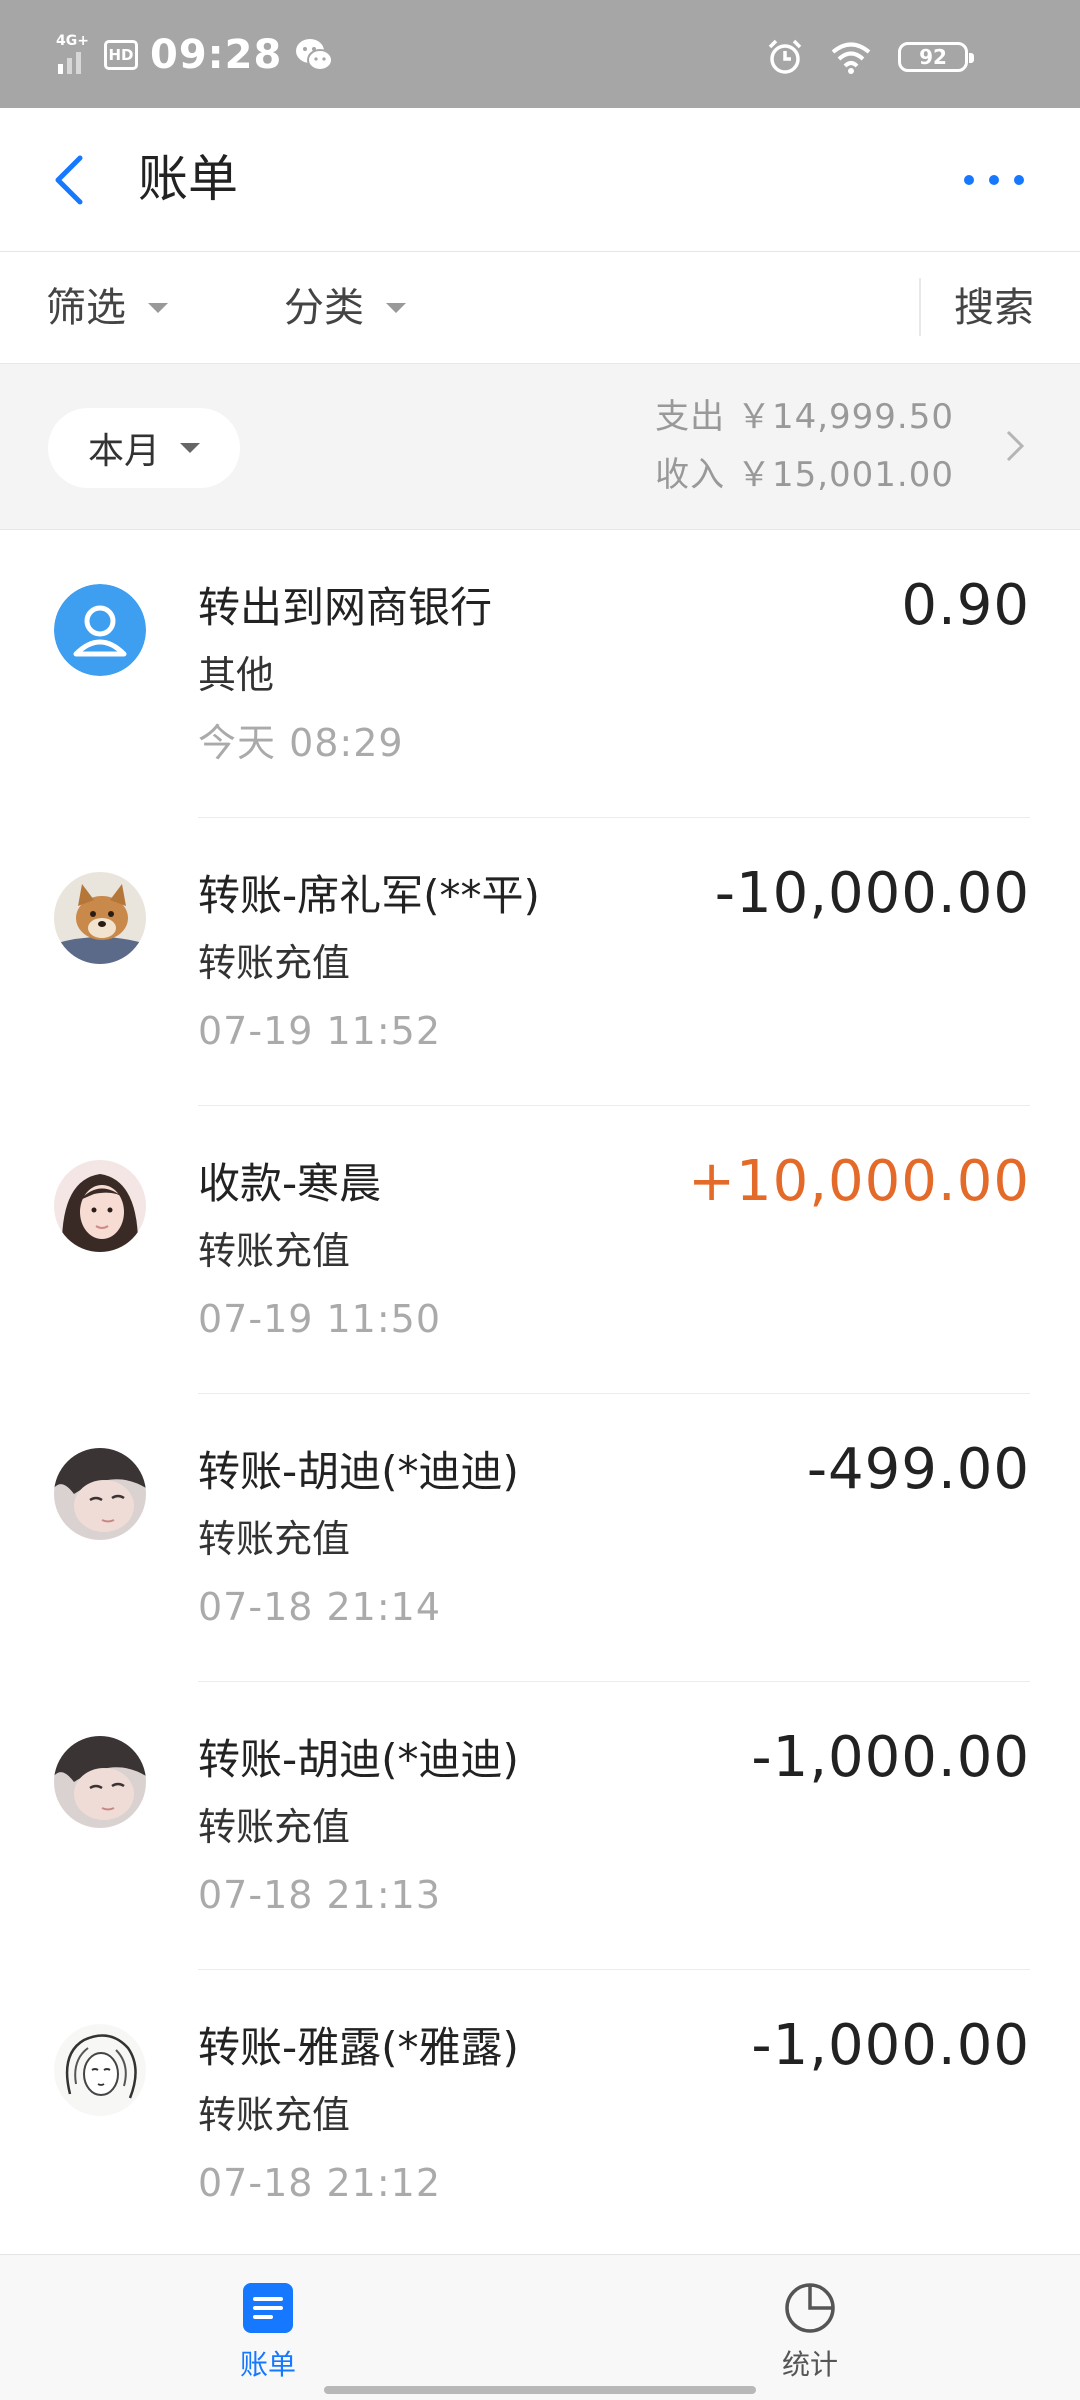  What do you see at coordinates (320, 1607) in the screenshot?
I see `transaction-time: 07-18 21:14` at bounding box center [320, 1607].